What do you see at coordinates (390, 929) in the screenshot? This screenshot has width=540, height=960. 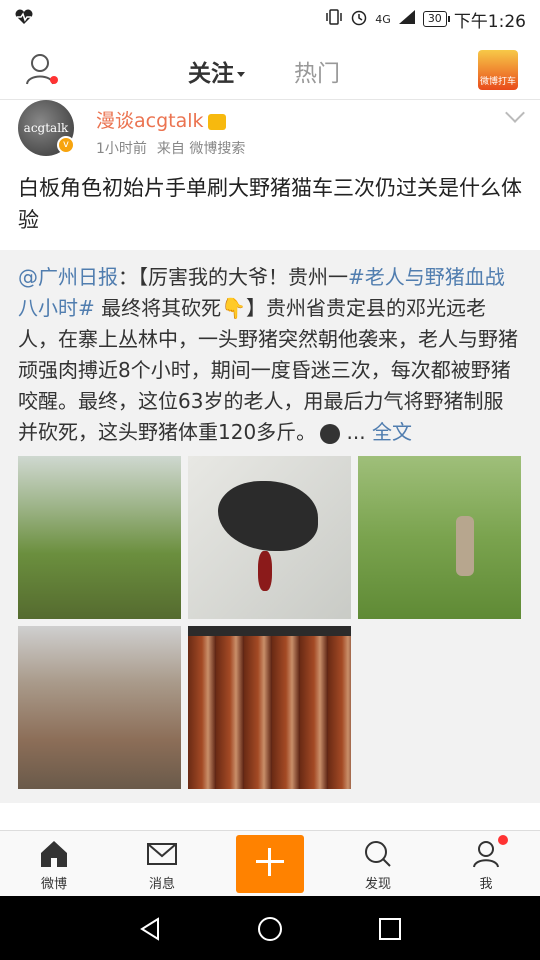 I see `recents-icon` at bounding box center [390, 929].